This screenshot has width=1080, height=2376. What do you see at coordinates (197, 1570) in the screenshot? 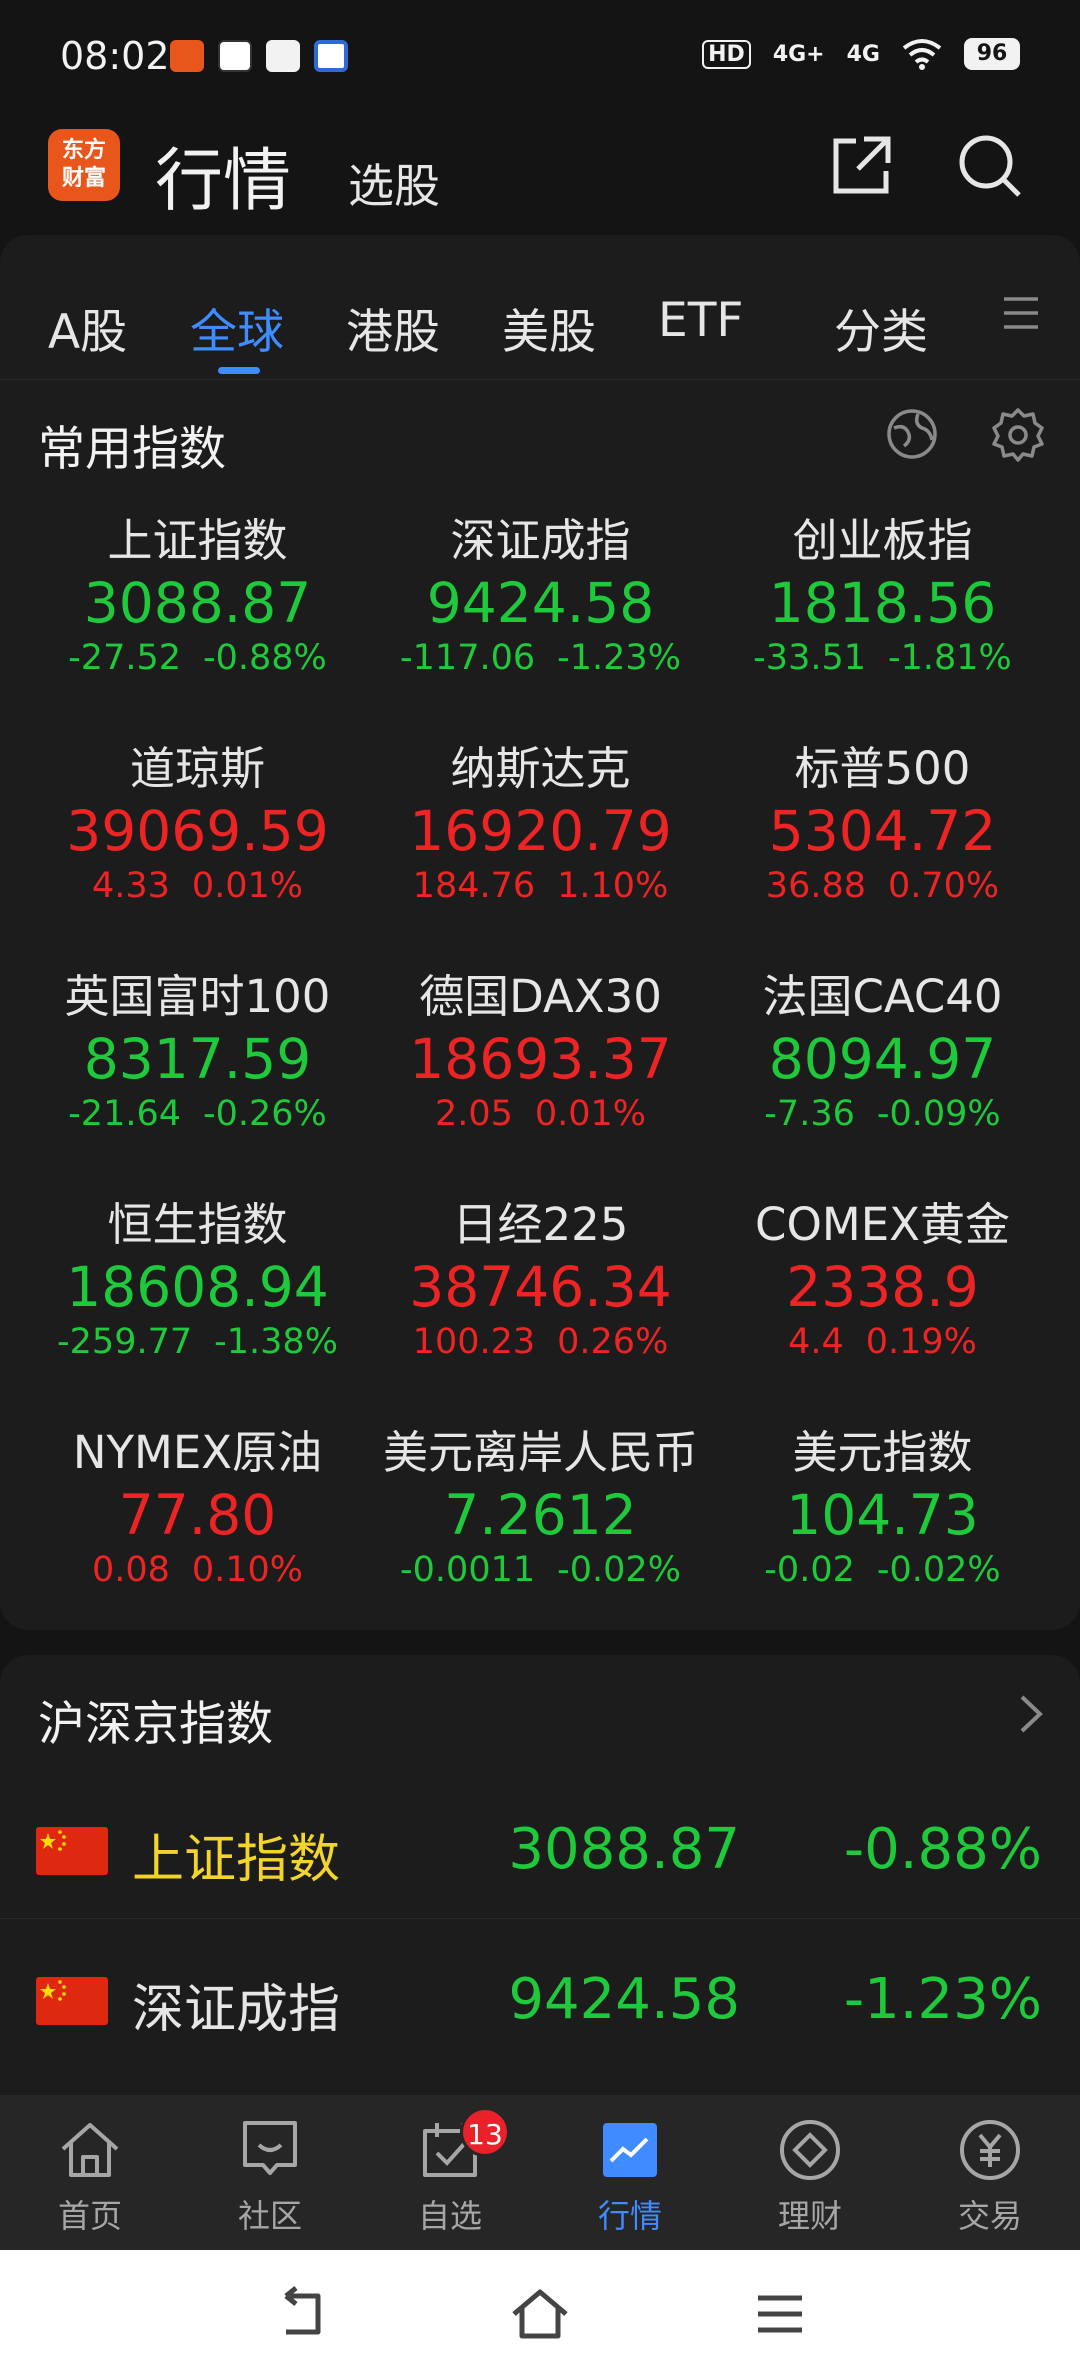
I see `index-change-row: 0.08 0.10%` at bounding box center [197, 1570].